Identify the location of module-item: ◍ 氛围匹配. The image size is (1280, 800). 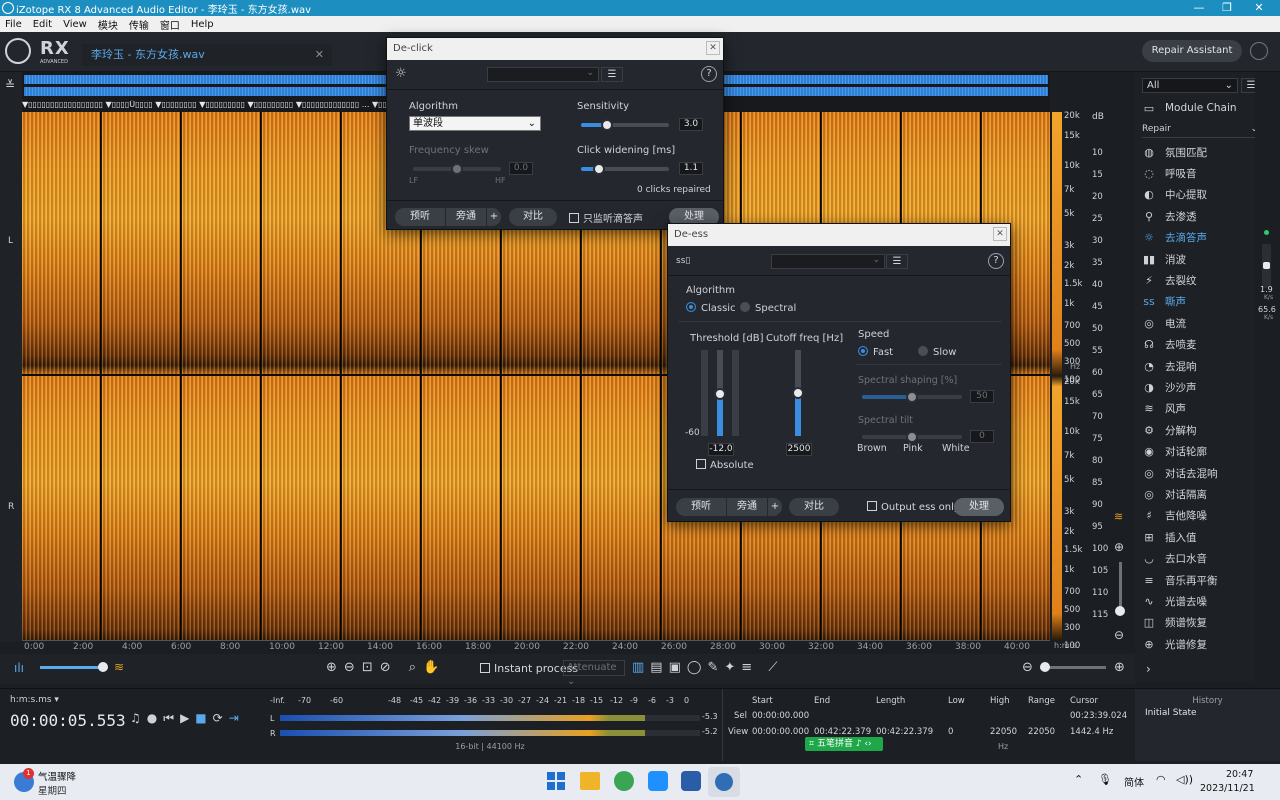
(1174, 152).